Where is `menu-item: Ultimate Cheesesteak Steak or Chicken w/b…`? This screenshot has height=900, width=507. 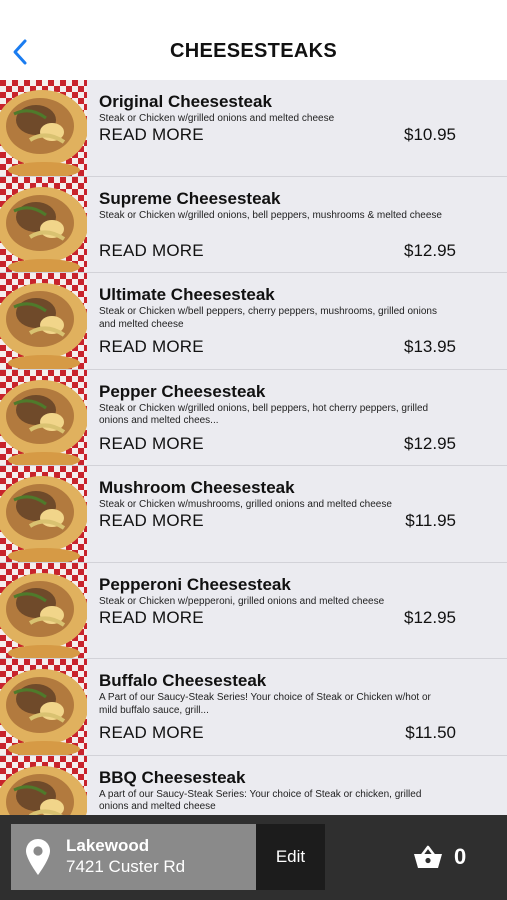
menu-item: Ultimate Cheesesteak Steak or Chicken w/b… is located at coordinates (253, 321).